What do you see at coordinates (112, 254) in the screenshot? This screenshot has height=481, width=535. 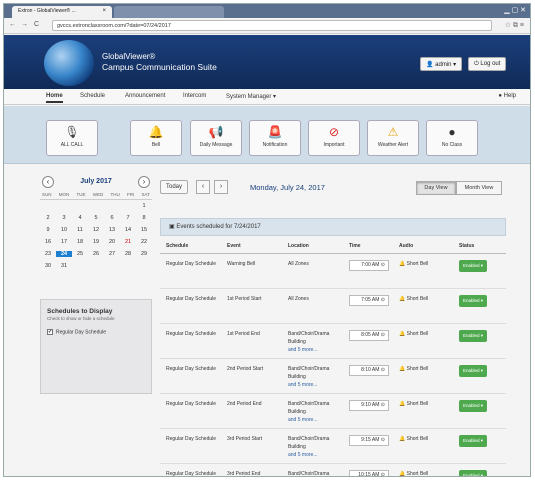 I see `calendar-day: 27` at bounding box center [112, 254].